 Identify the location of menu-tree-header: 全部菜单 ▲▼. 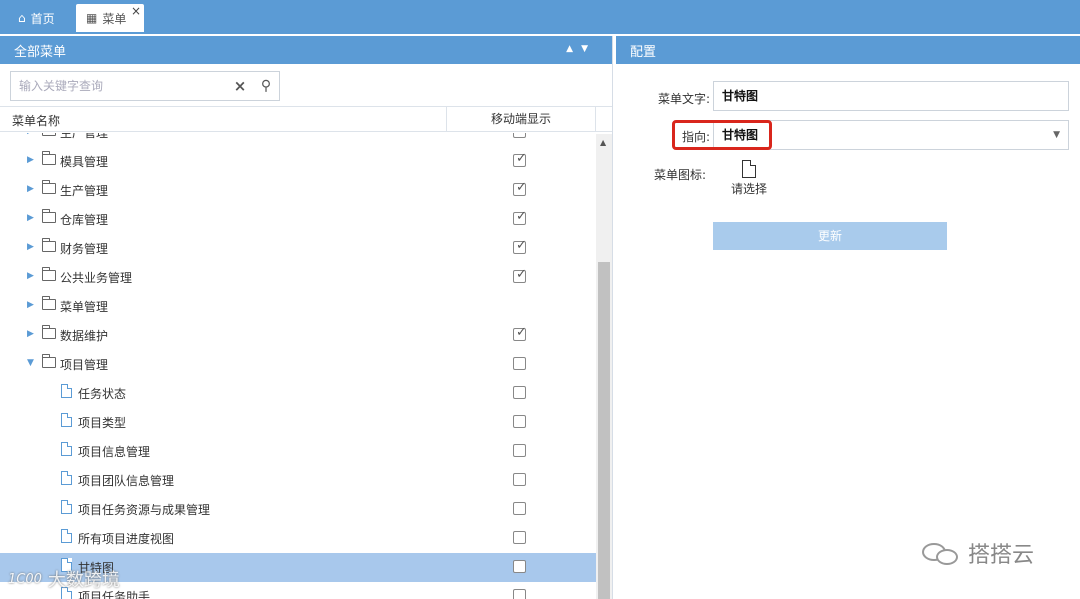
(306, 50).